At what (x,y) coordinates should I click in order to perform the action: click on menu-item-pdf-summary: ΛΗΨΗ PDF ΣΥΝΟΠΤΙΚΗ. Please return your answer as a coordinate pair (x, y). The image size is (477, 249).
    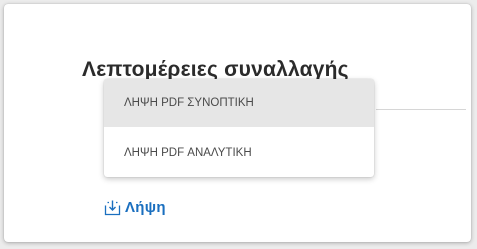
    Looking at the image, I should click on (239, 103).